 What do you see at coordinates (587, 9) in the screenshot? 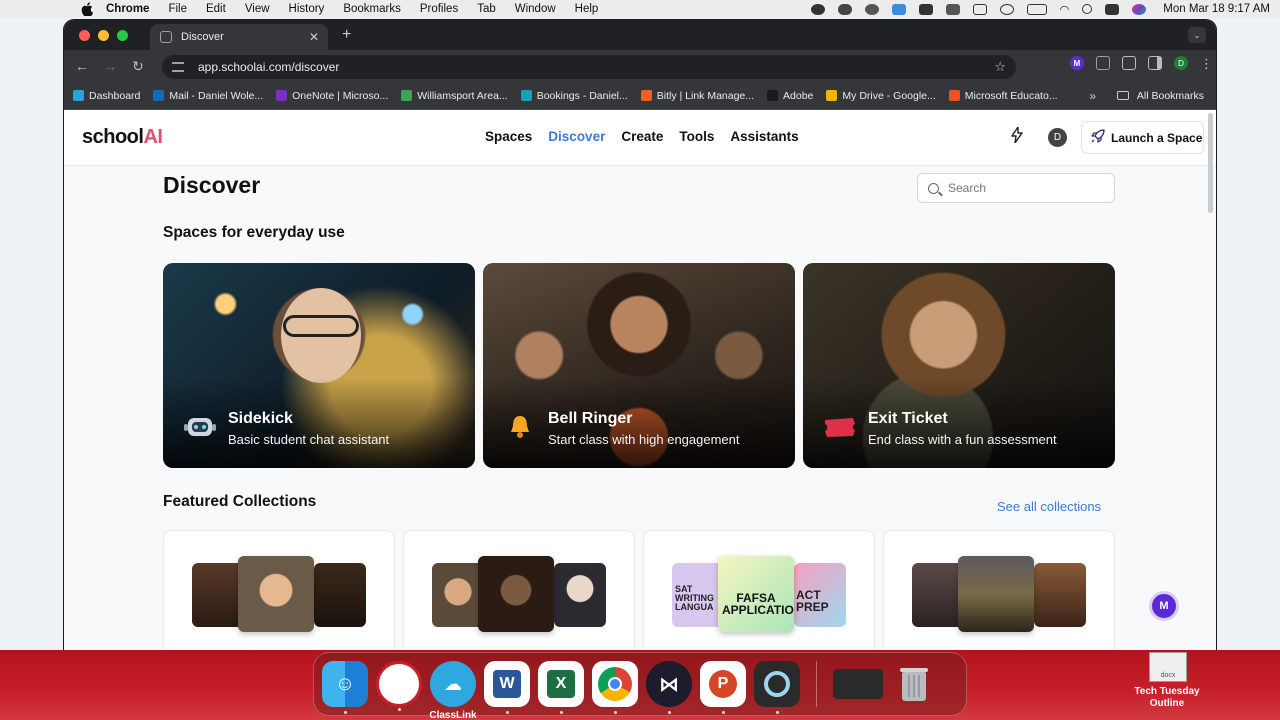
I see `menu-help: Help` at bounding box center [587, 9].